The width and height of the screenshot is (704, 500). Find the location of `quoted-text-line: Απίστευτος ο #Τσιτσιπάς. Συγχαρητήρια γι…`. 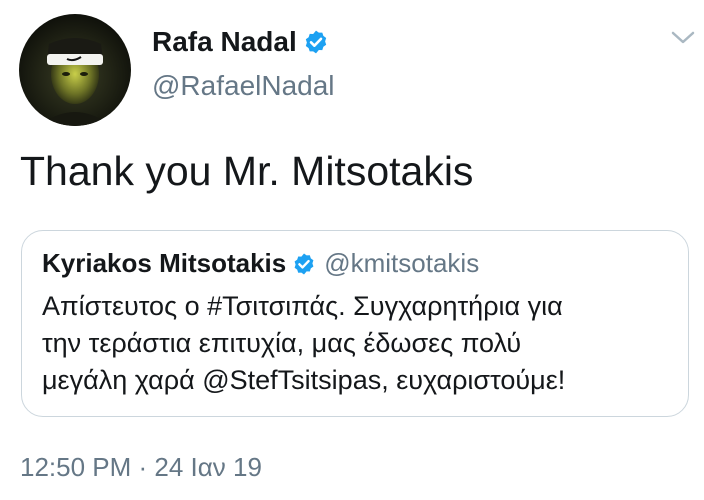

quoted-text-line: Απίστευτος ο #Τσιτσιπάς. Συγχαρητήρια γι… is located at coordinates (302, 306).